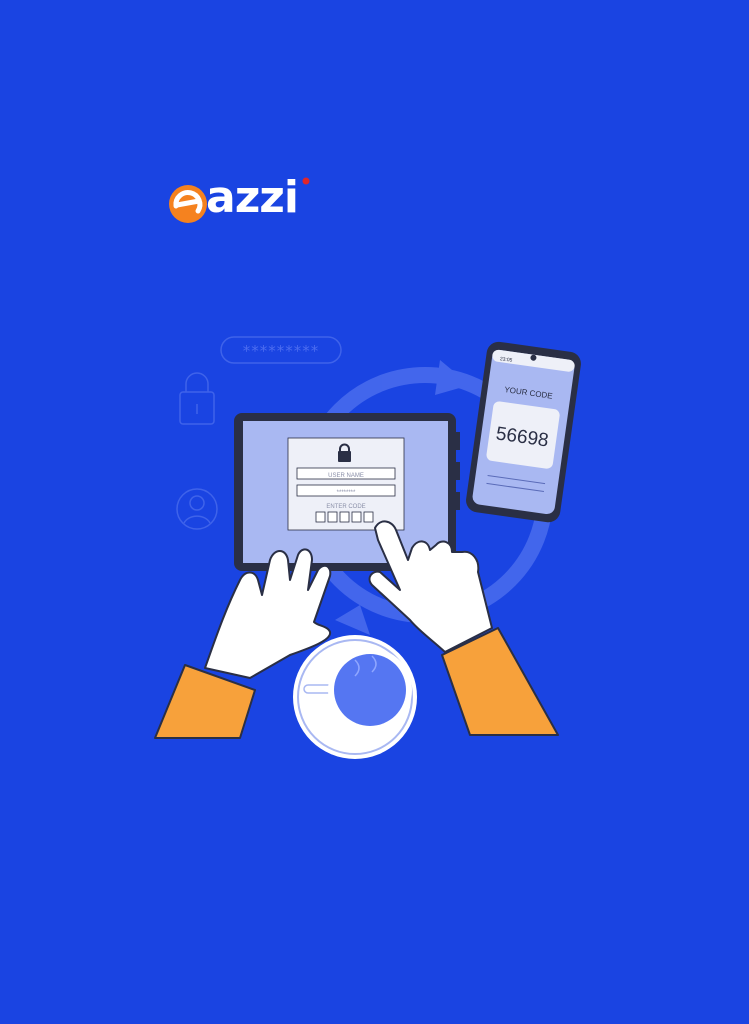 This screenshot has width=749, height=1024. I want to click on user-icon, so click(197, 509).